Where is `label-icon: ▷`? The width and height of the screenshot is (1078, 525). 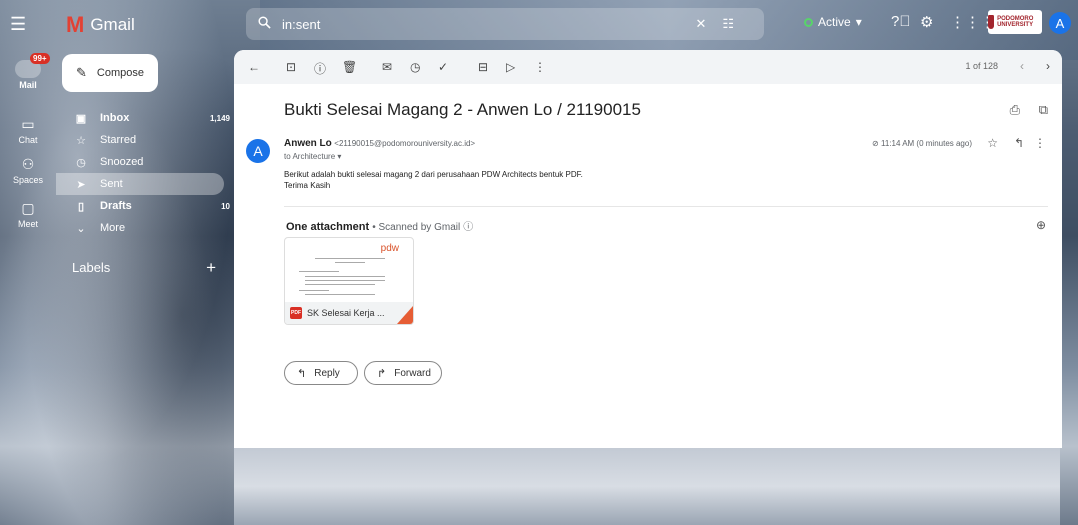 label-icon: ▷ is located at coordinates (510, 67).